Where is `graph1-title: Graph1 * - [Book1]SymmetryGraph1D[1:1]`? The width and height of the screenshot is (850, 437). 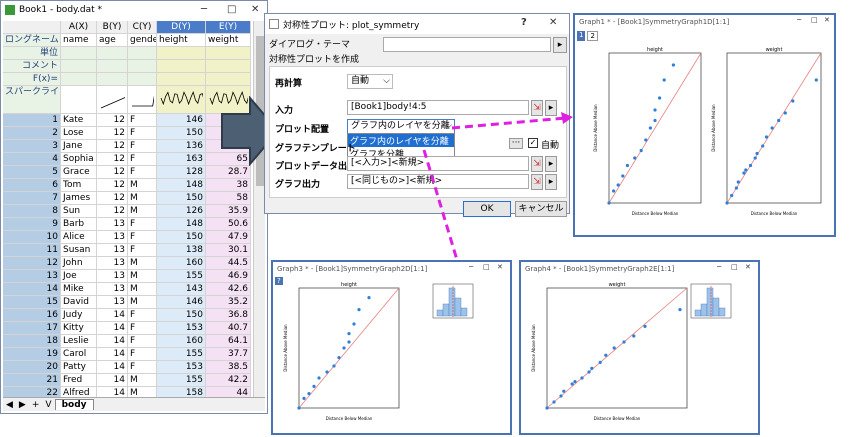
graph1-title: Graph1 * - [Book1]SymmetryGraph1D[1:1] is located at coordinates (654, 22).